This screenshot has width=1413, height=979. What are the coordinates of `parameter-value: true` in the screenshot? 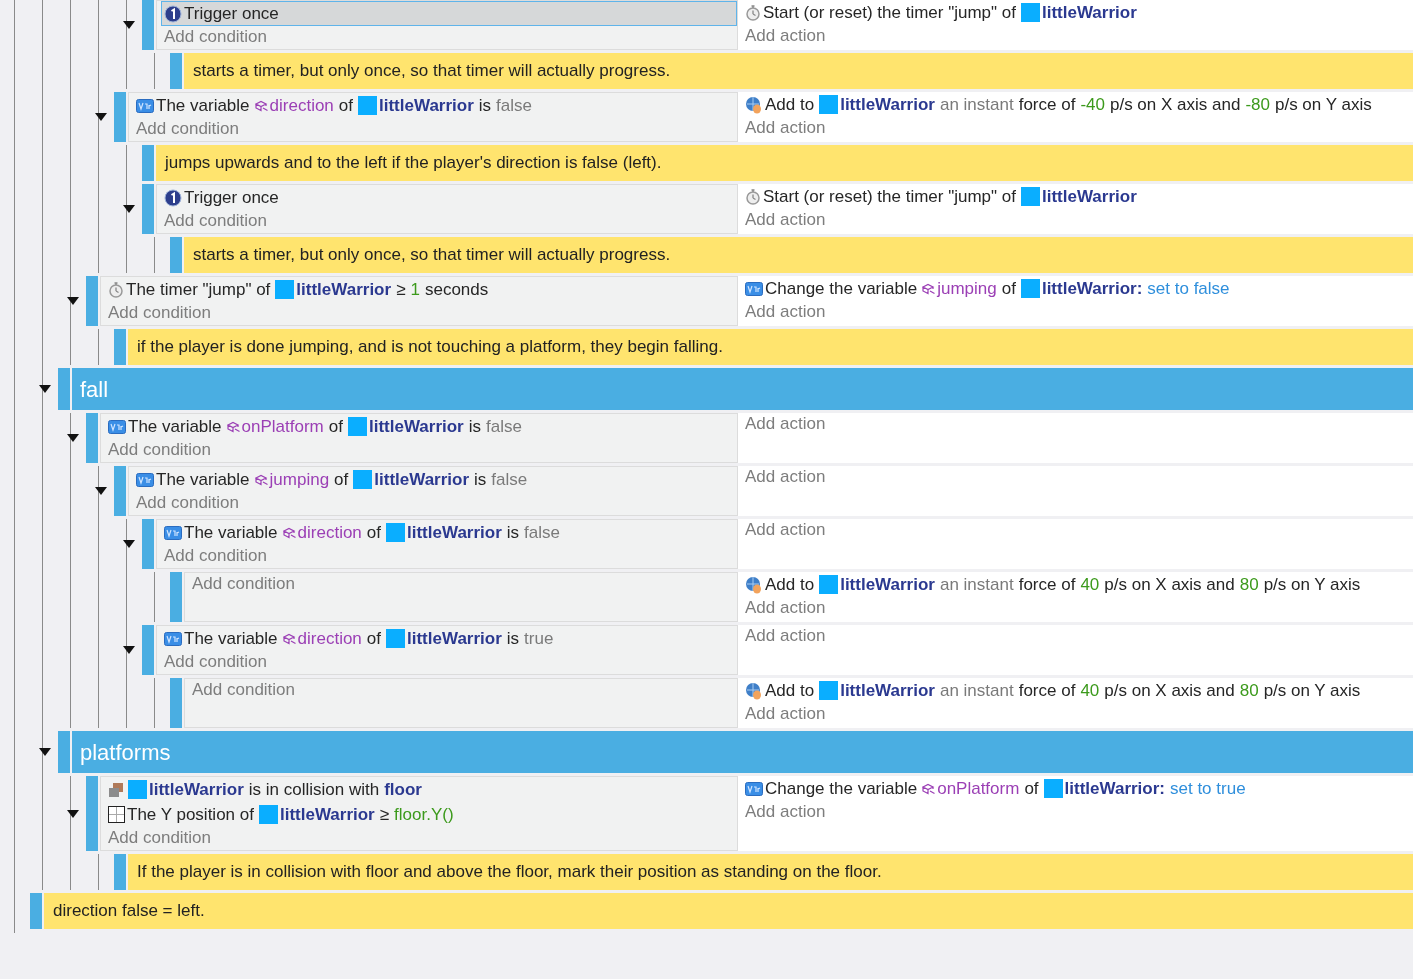 It's located at (539, 638).